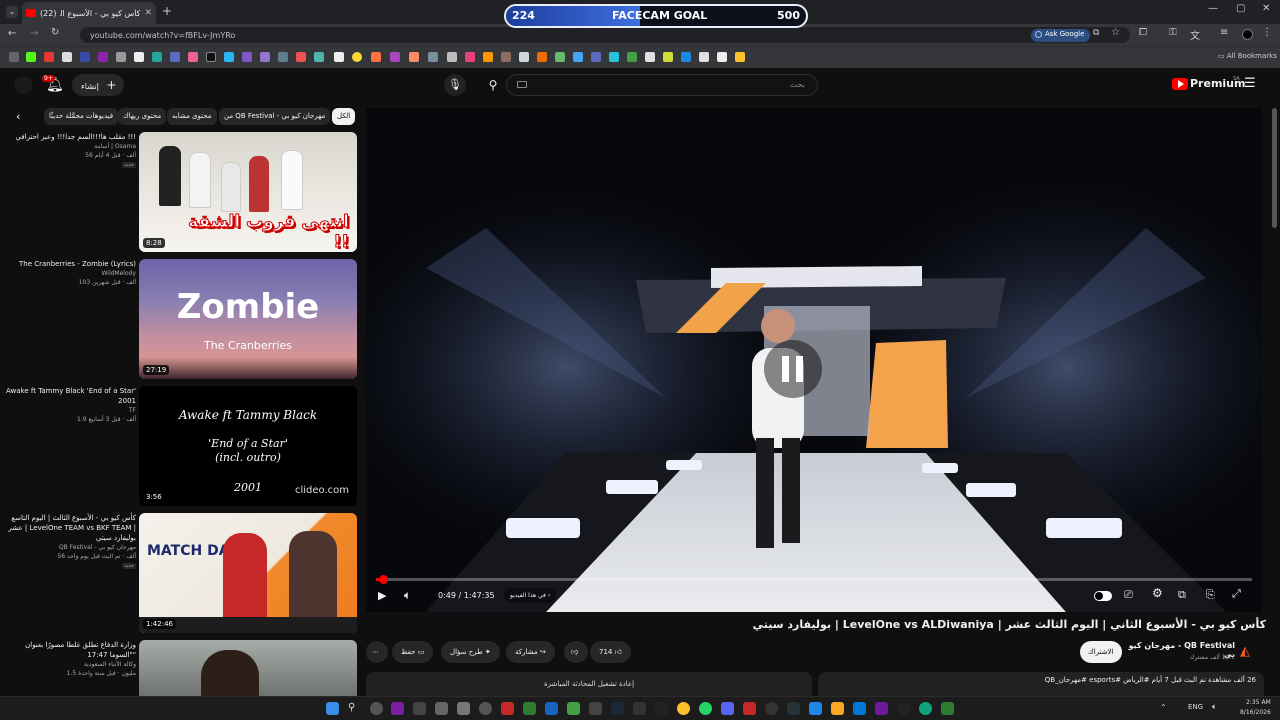 The image size is (1280, 720). What do you see at coordinates (1195, 707) in the screenshot?
I see `language-indicator: ENG` at bounding box center [1195, 707].